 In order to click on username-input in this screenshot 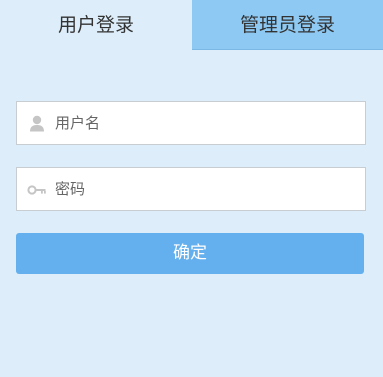, I will do `click(205, 123)`.